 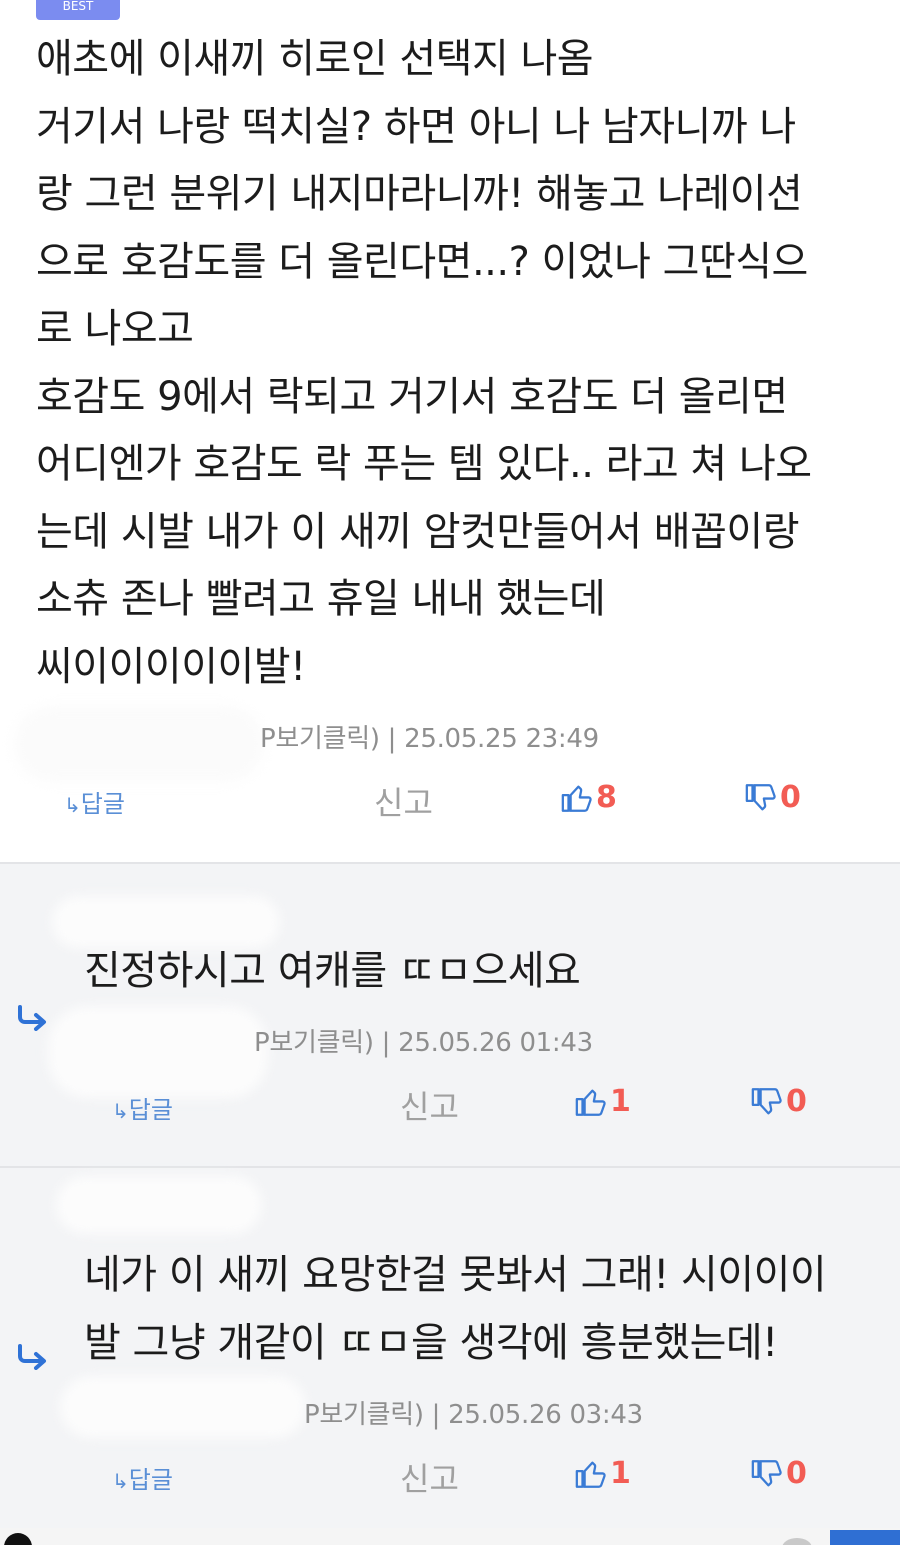 What do you see at coordinates (171, 666) in the screenshot?
I see `comment-line: 씨이이이이이발!` at bounding box center [171, 666].